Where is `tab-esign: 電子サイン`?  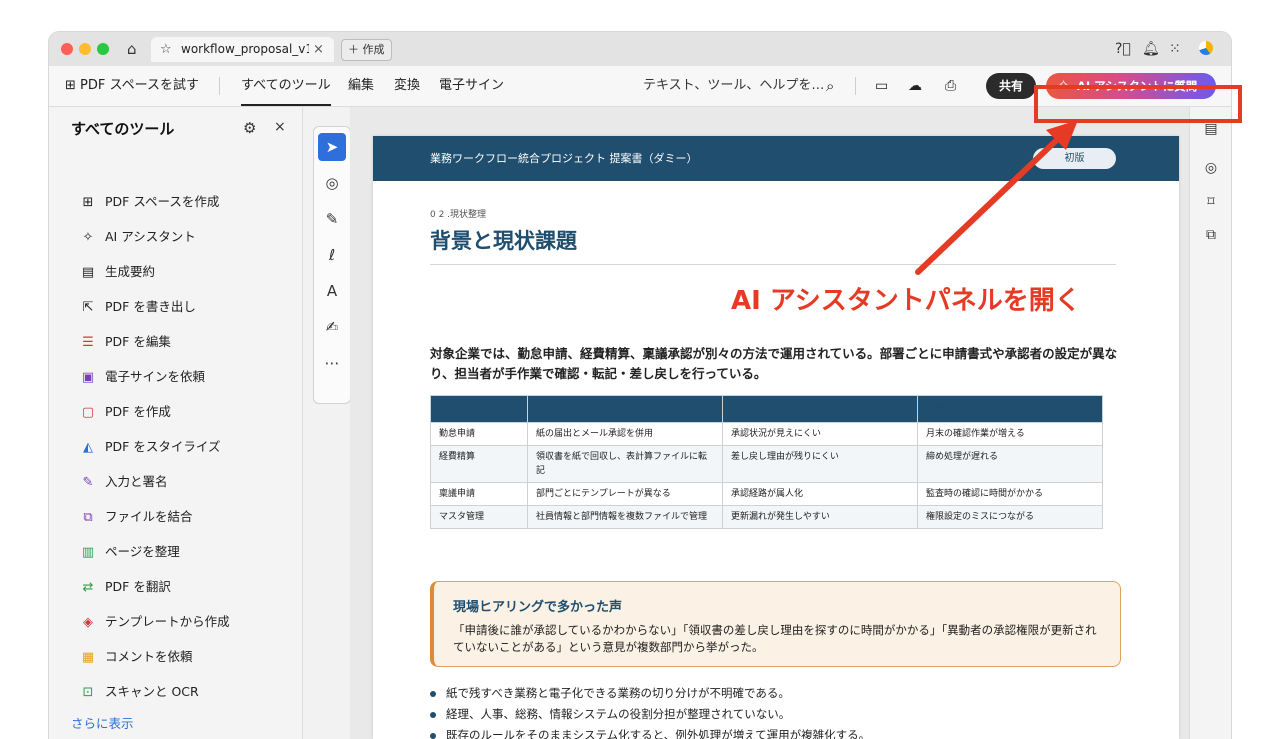 tab-esign: 電子サイン is located at coordinates (471, 86).